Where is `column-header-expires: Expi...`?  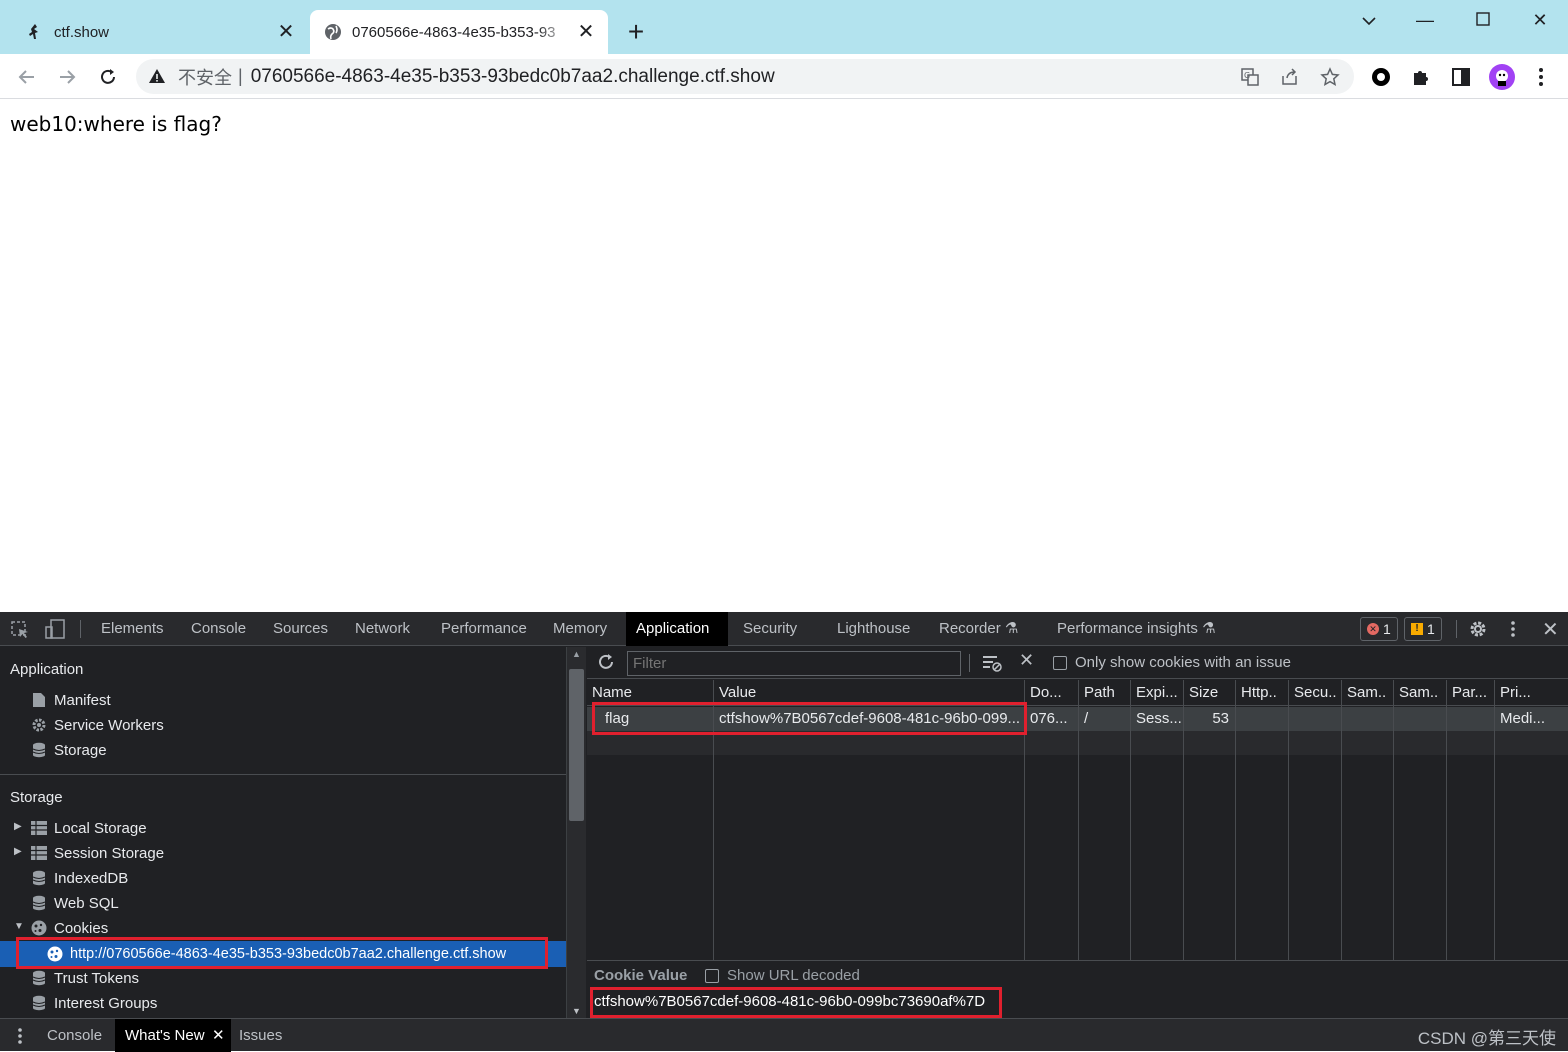
column-header-expires: Expi... is located at coordinates (1157, 693).